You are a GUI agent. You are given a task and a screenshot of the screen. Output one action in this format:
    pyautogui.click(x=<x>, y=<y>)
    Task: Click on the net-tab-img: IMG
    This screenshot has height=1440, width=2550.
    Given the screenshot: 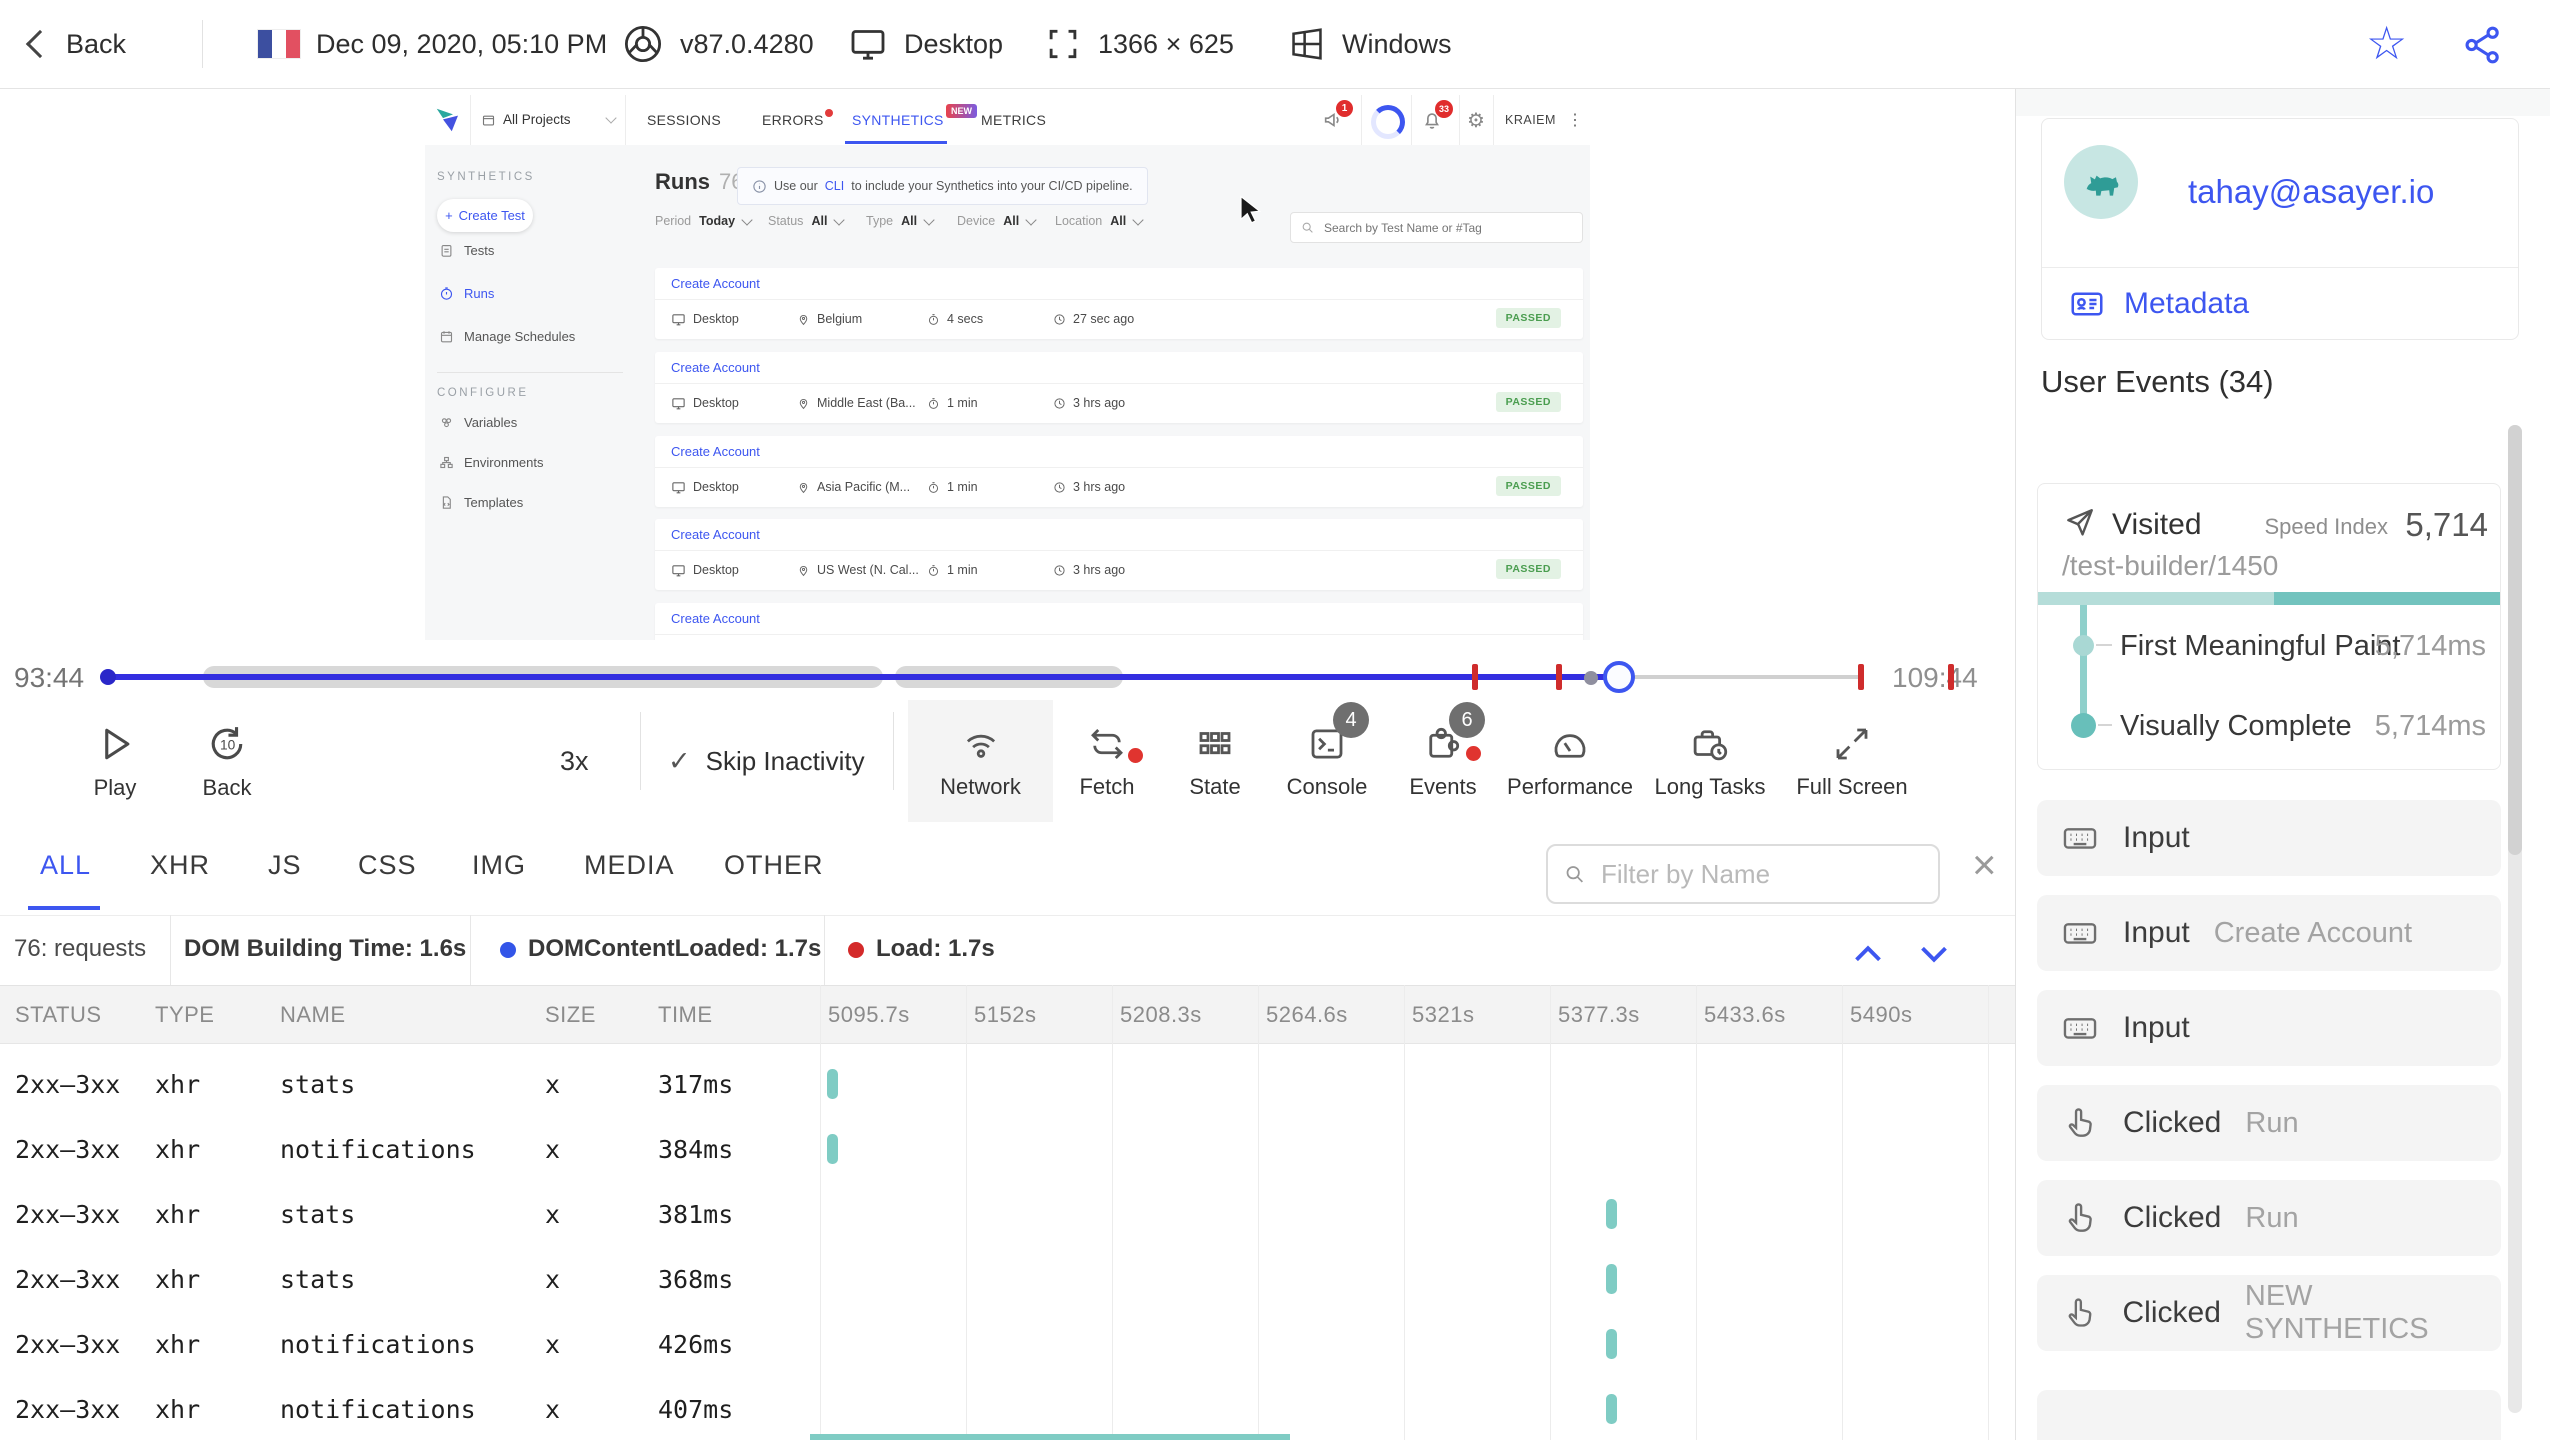 What is the action you would take?
    pyautogui.click(x=499, y=865)
    